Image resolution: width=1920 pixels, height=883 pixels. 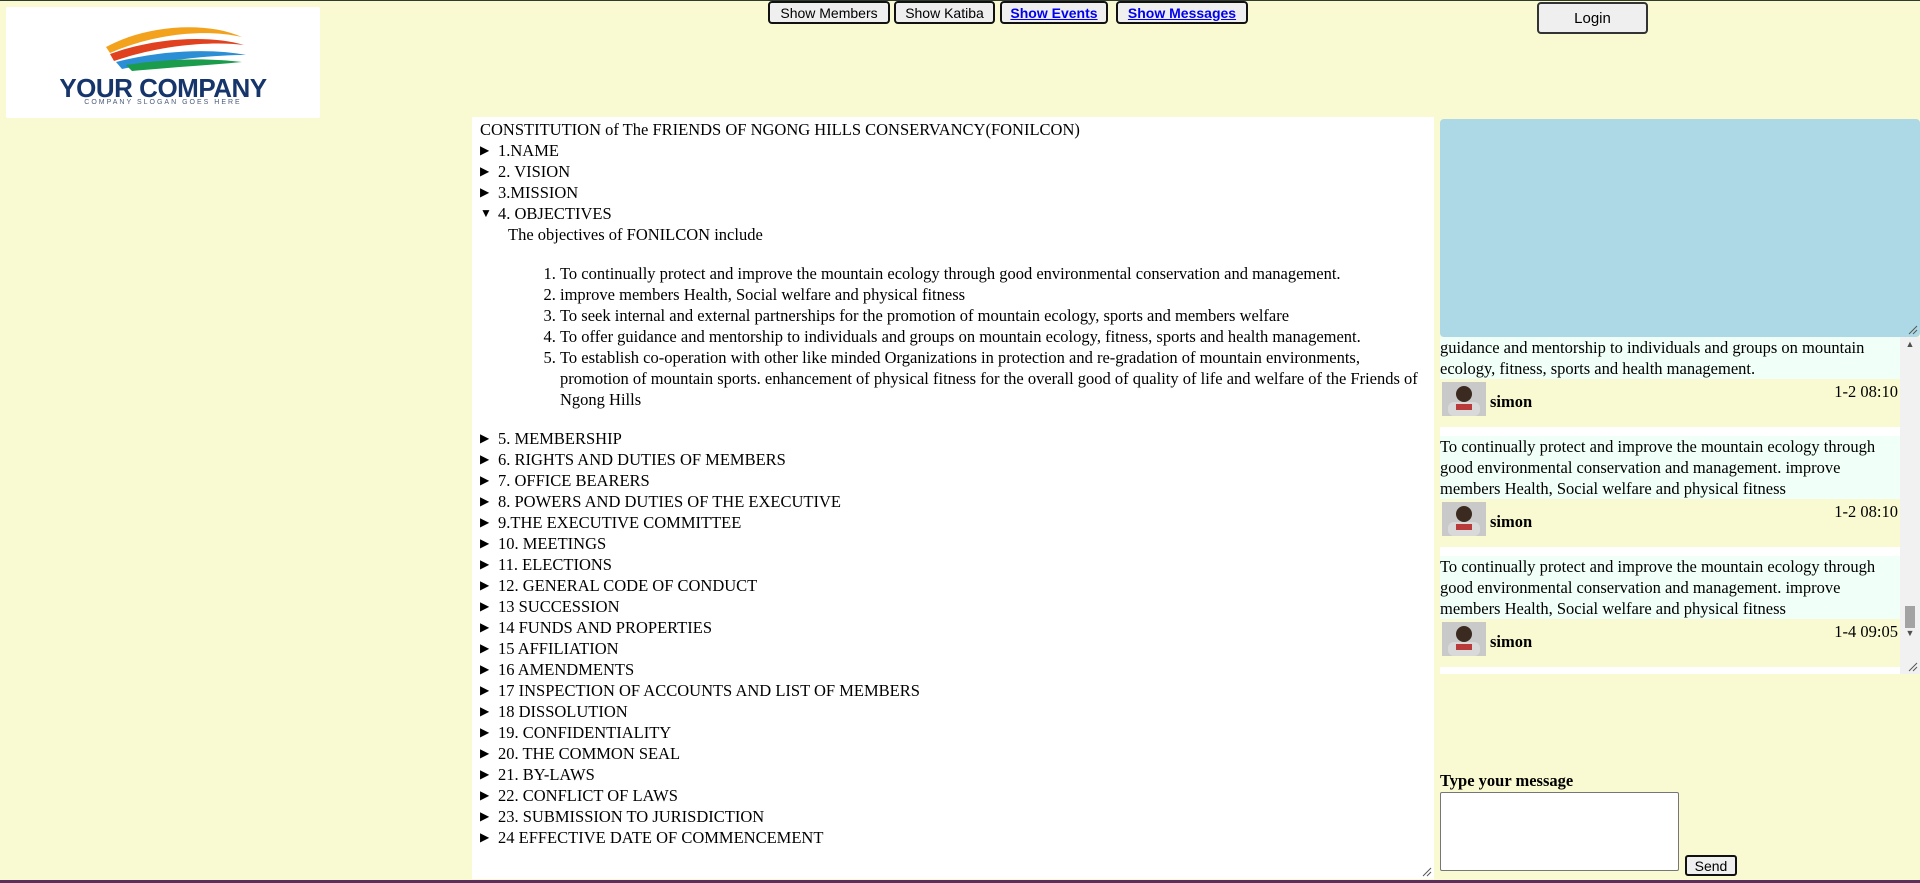 I want to click on section-elections: ▶ 11. ELECTIONS, so click(x=953, y=564).